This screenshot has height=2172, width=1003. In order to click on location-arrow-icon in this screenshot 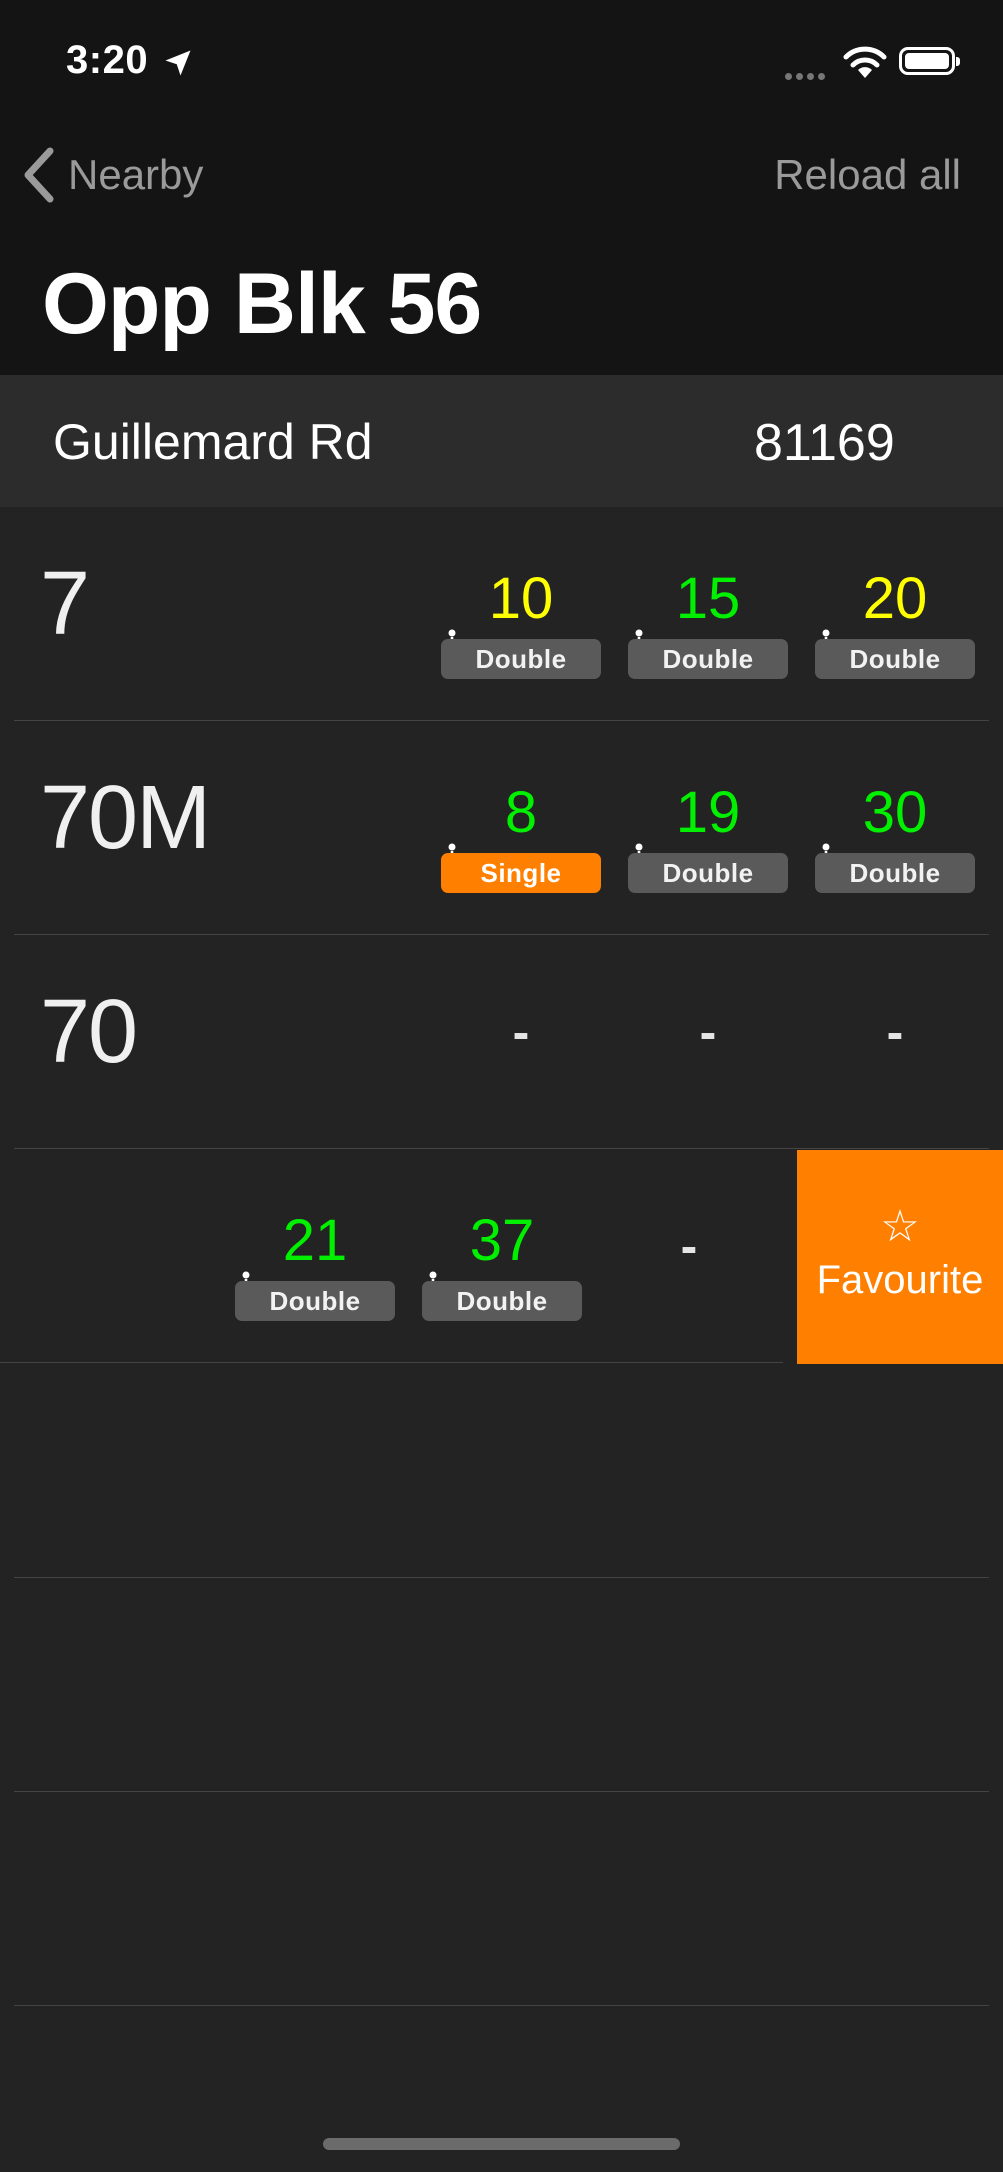, I will do `click(178, 63)`.